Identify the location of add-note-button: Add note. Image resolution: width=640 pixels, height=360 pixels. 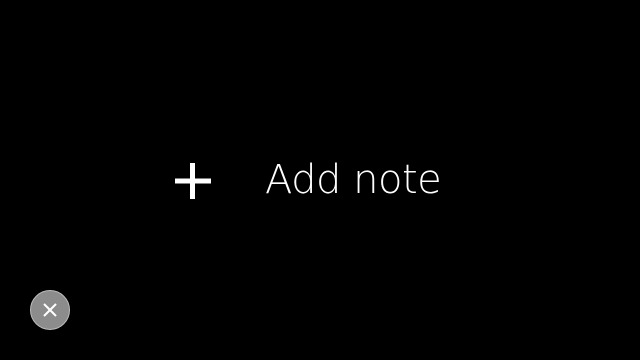
(310, 180).